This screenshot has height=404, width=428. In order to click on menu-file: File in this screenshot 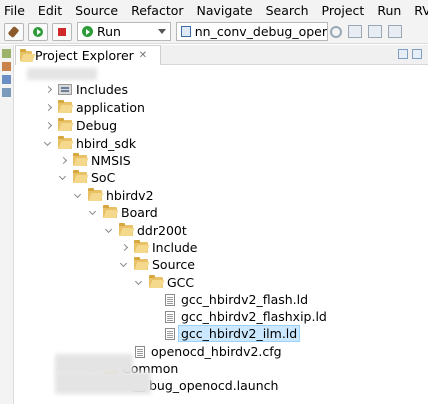, I will do `click(14, 10)`.